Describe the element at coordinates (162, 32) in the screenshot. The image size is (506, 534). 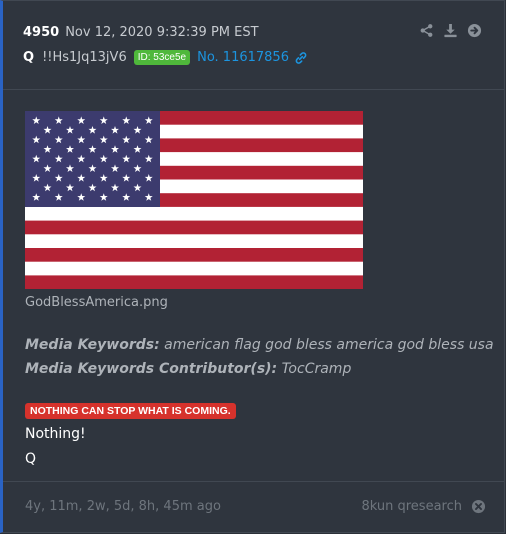
I see `post-timestamp: Nov 12, 2020 9:32:39 PM EST` at that location.